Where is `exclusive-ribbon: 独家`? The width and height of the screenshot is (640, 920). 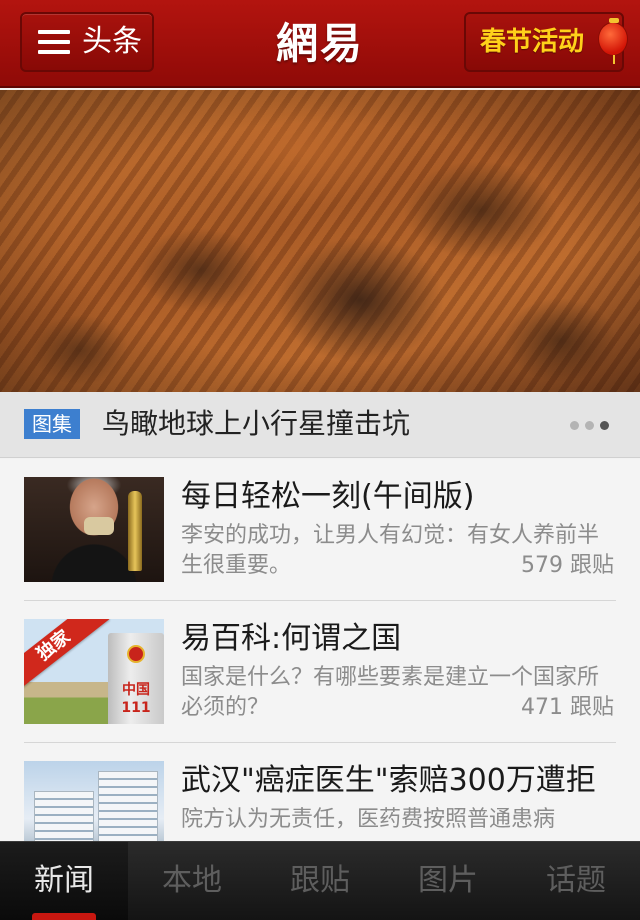 exclusive-ribbon: 独家 is located at coordinates (67, 656).